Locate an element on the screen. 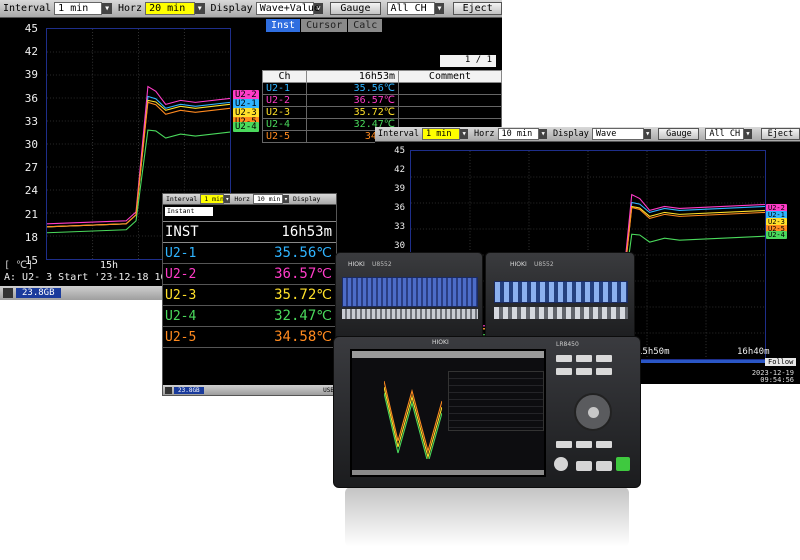 This screenshot has height=560, width=800. y-tick: 24 is located at coordinates (31, 191).